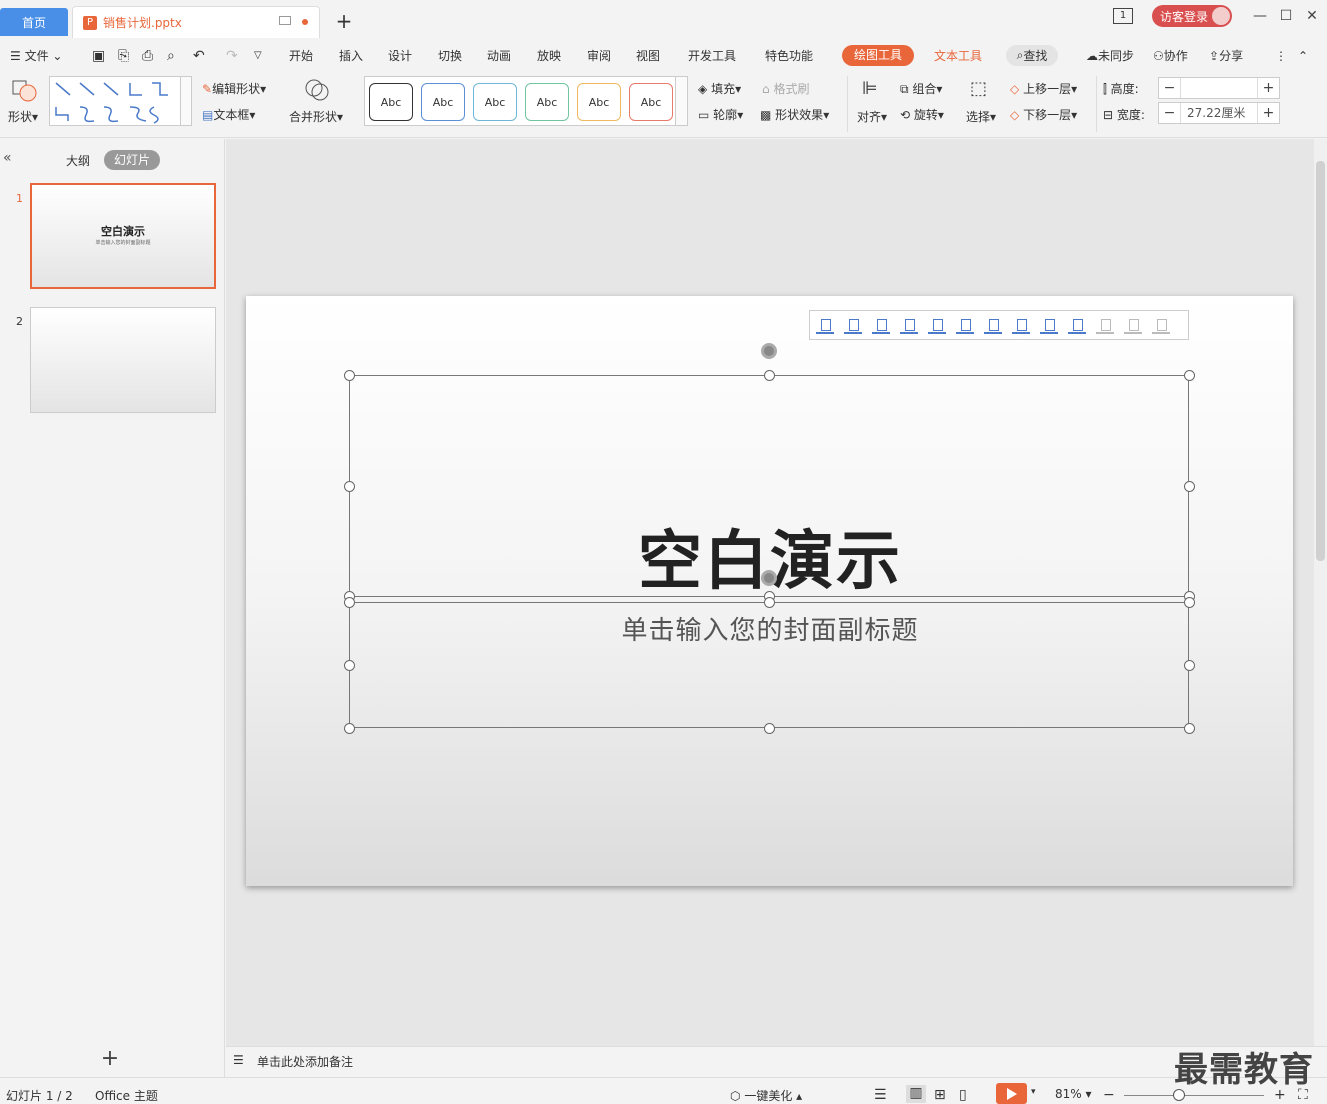 This screenshot has width=1327, height=1104. Describe the element at coordinates (285, 20) in the screenshot. I see `monitor-icon` at that location.